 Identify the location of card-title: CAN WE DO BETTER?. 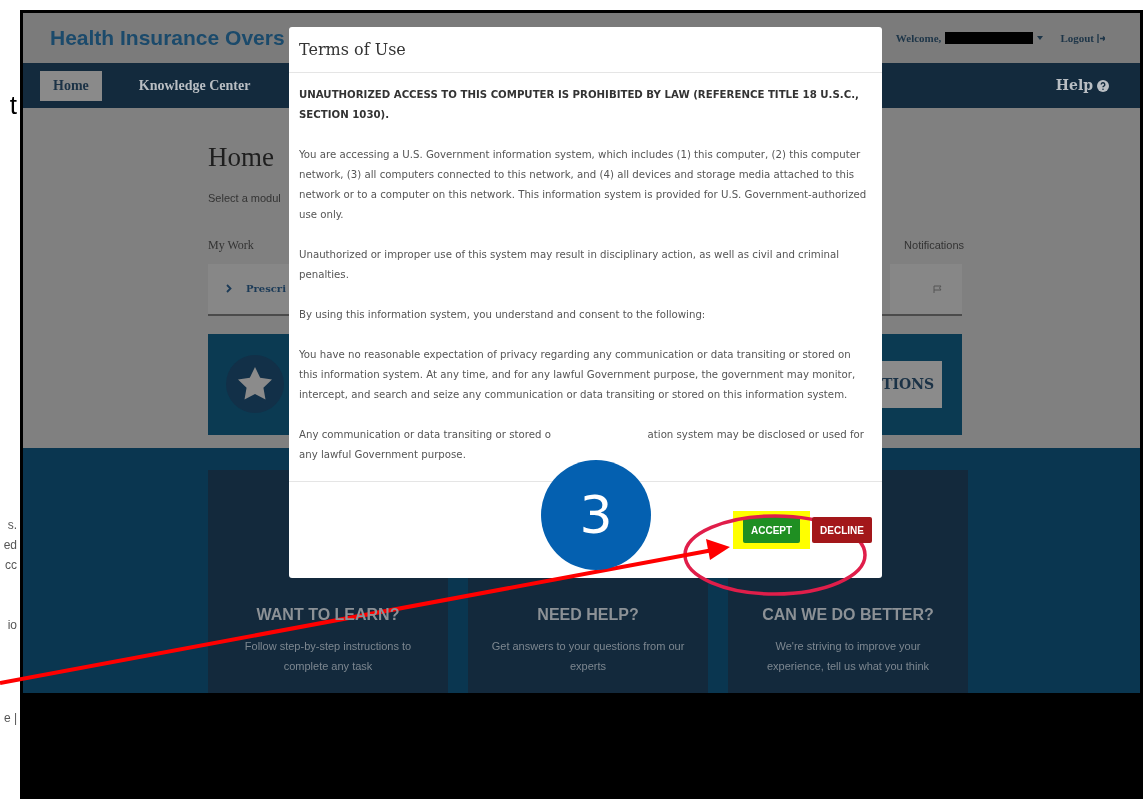
(848, 615).